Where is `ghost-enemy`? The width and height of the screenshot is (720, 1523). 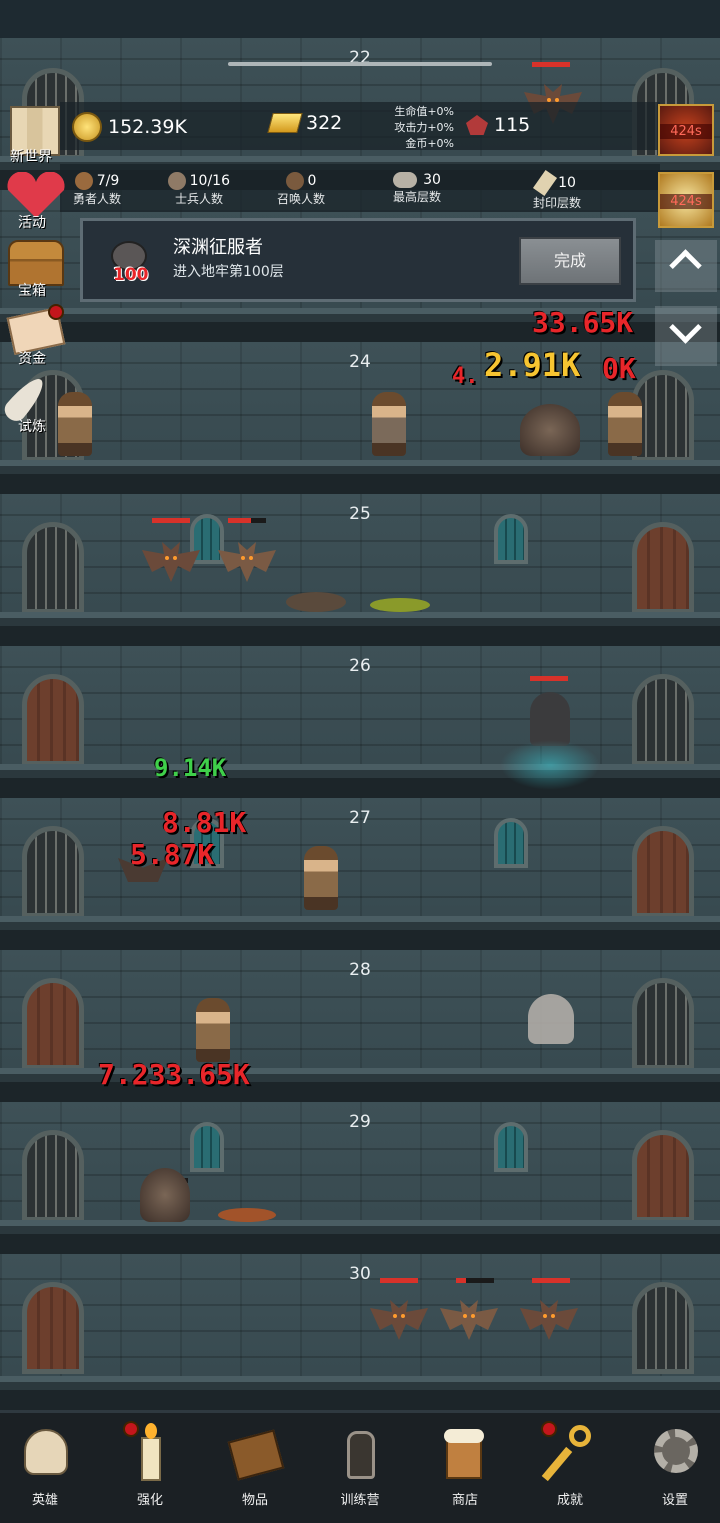
ghost-enemy is located at coordinates (551, 1019).